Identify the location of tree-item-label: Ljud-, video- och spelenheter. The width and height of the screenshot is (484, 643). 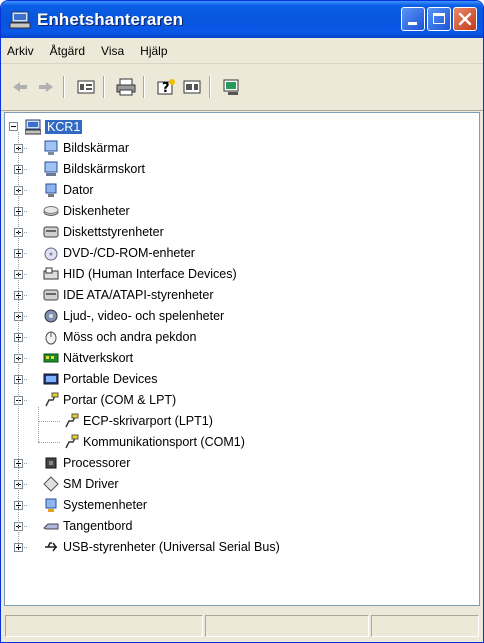
(144, 316).